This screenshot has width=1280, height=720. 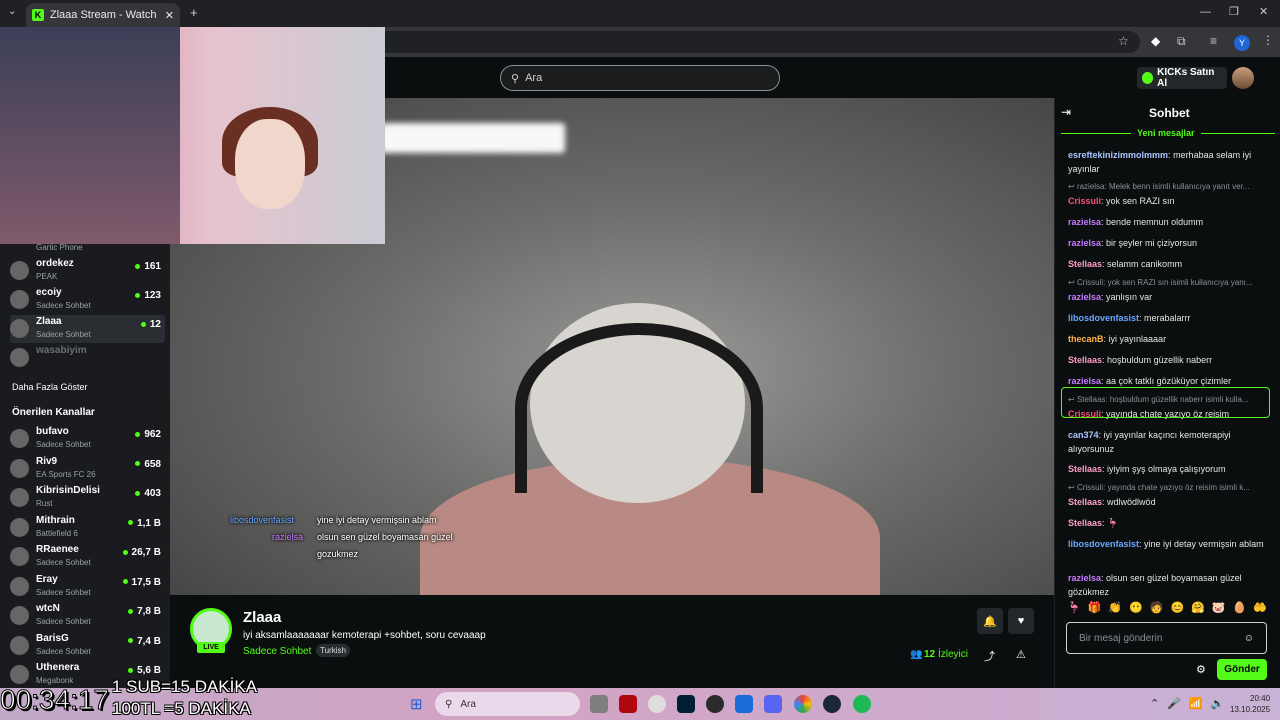 What do you see at coordinates (1170, 502) in the screenshot?
I see `chat-message: Stellaas: wdlwödlwöd` at bounding box center [1170, 502].